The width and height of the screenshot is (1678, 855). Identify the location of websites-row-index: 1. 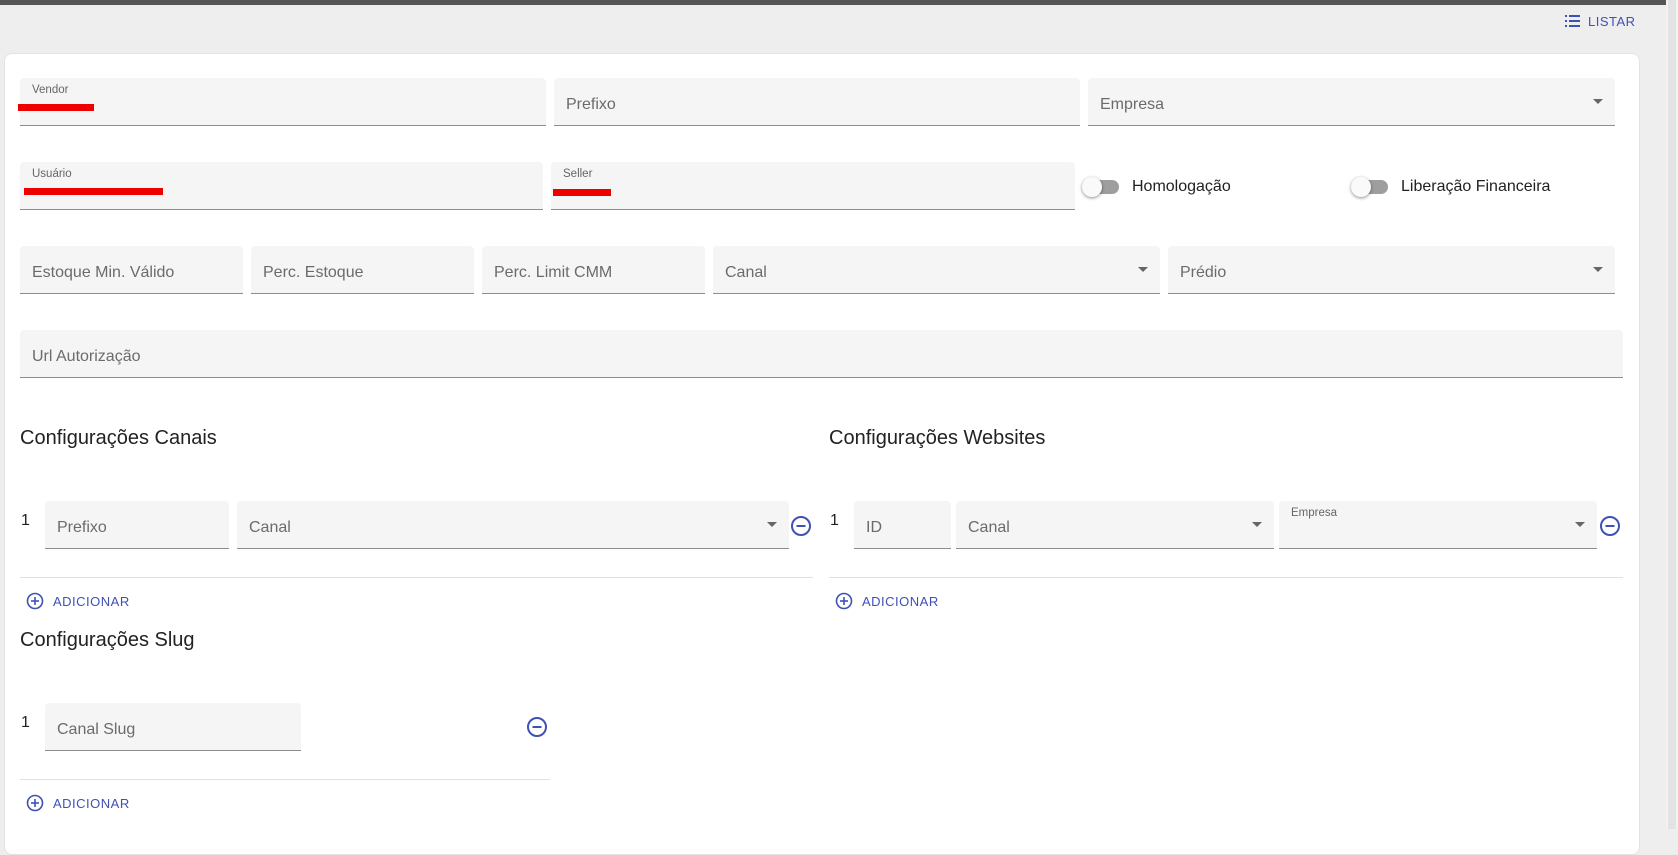
(834, 520).